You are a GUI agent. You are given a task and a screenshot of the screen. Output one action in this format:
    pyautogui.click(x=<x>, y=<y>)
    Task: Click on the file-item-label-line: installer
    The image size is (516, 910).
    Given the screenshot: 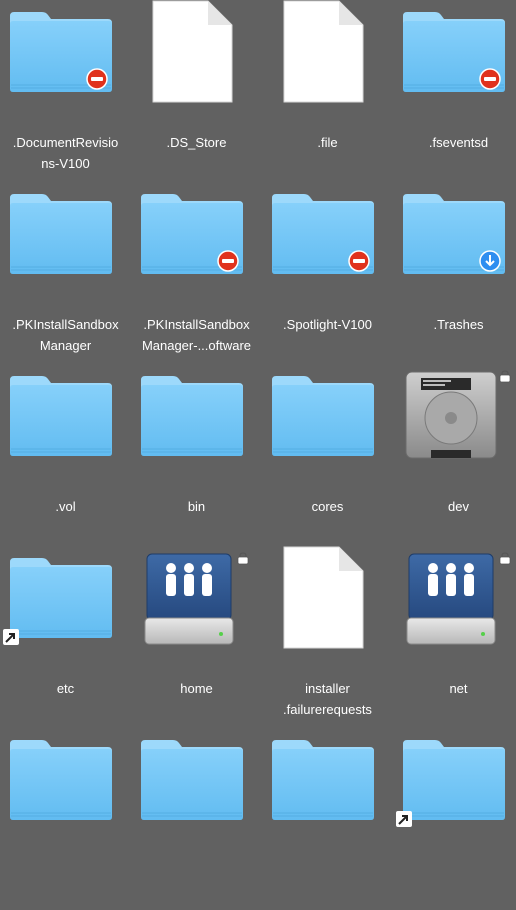 What is the action you would take?
    pyautogui.click(x=327, y=688)
    